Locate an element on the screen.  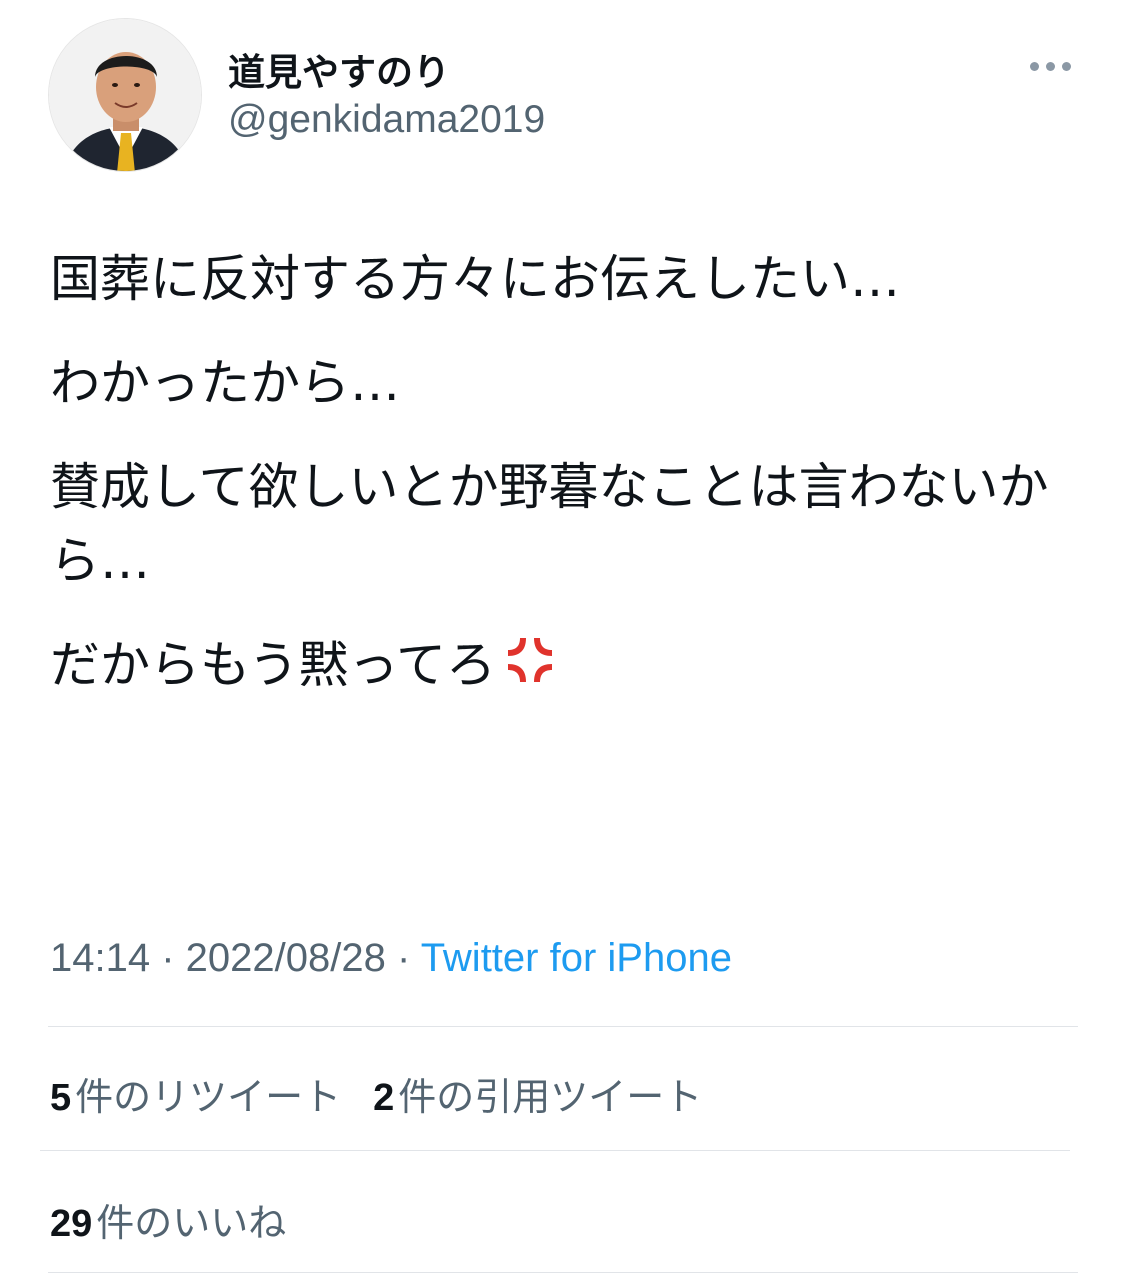
tweet-paragraph-text: だからもう黙ってろ is located at coordinates (273, 665).